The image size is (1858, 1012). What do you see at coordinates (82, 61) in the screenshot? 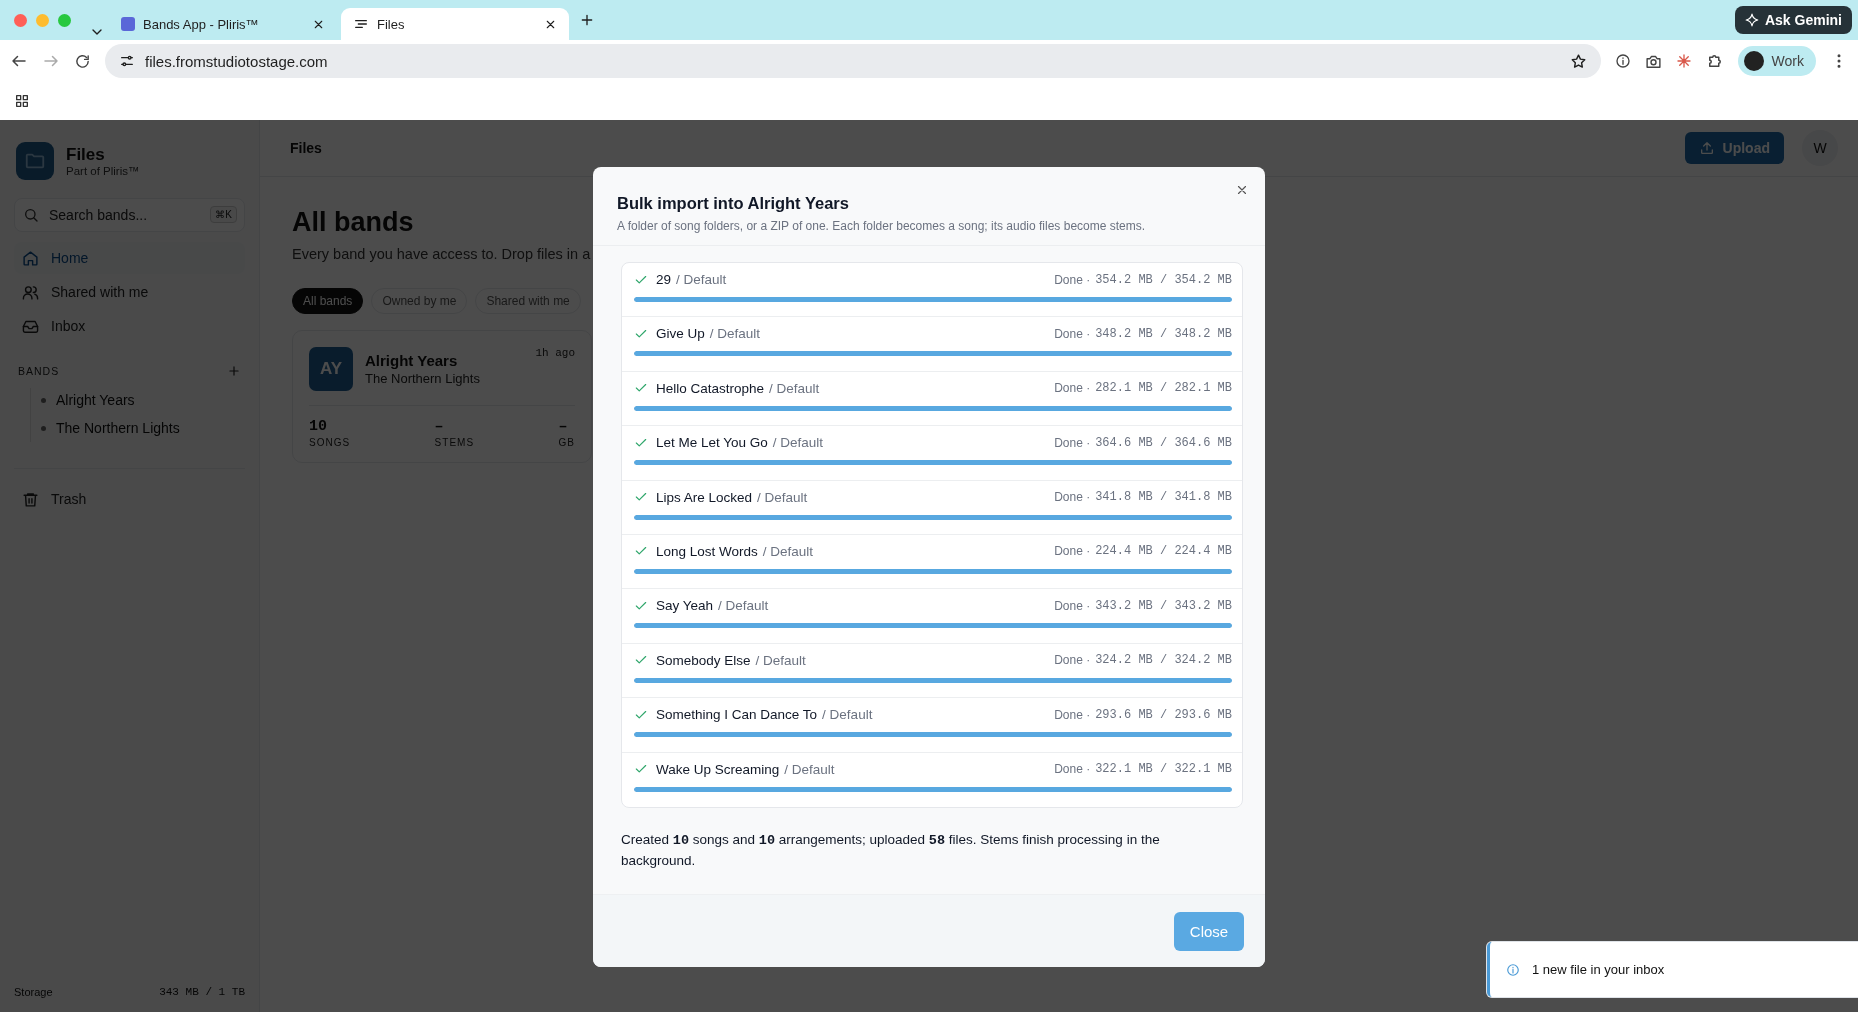
I see `reload-icon` at bounding box center [82, 61].